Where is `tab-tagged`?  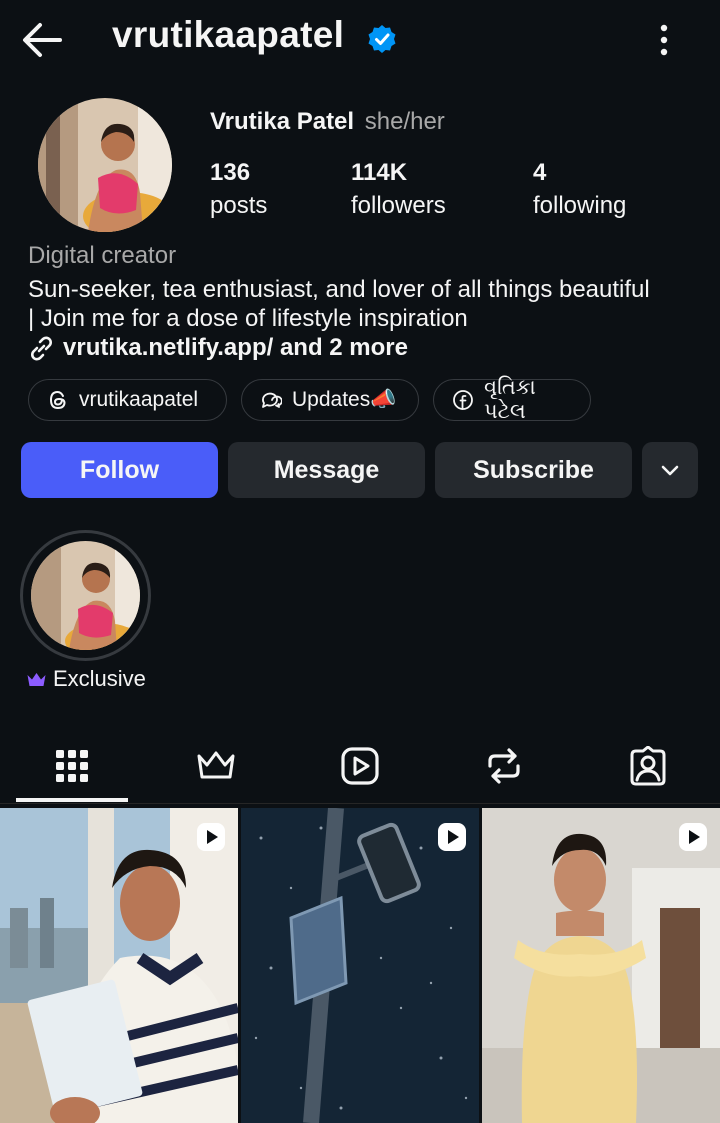
tab-tagged is located at coordinates (648, 766).